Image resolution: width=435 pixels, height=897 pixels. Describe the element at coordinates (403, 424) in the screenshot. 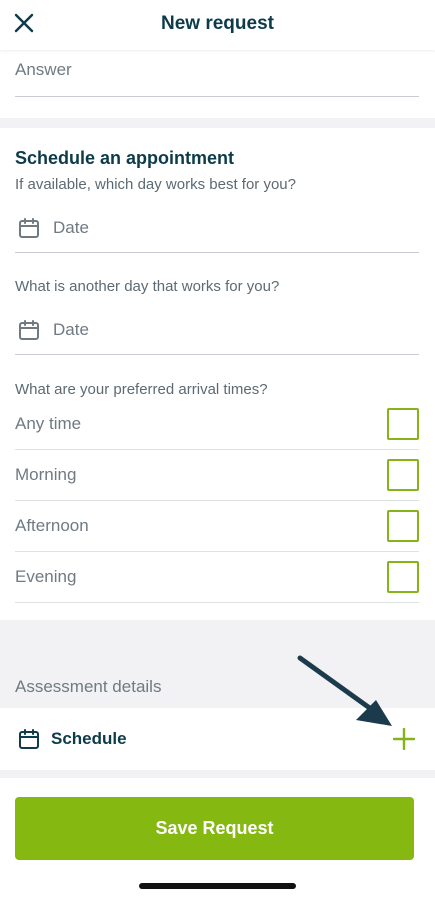

I see `any-time-checkbox` at that location.